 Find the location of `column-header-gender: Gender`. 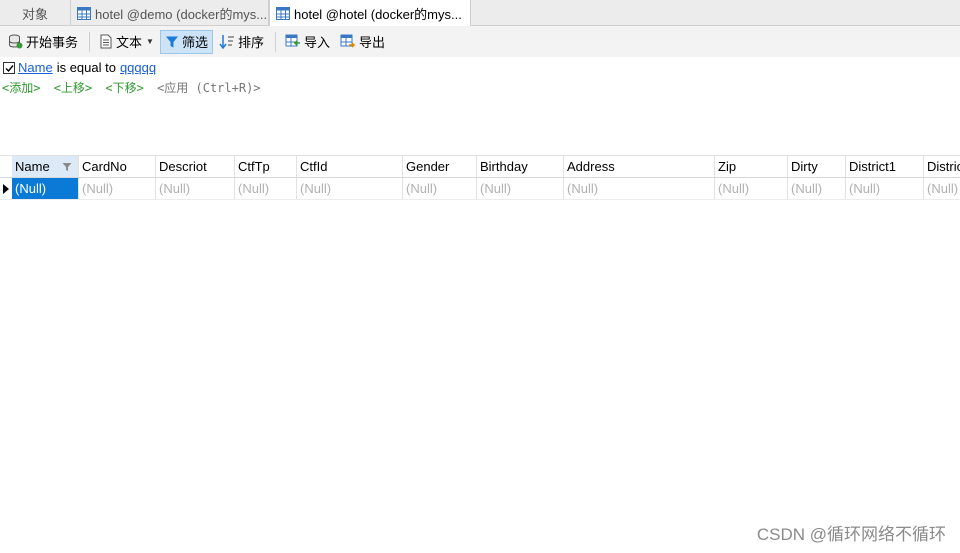

column-header-gender: Gender is located at coordinates (440, 166).